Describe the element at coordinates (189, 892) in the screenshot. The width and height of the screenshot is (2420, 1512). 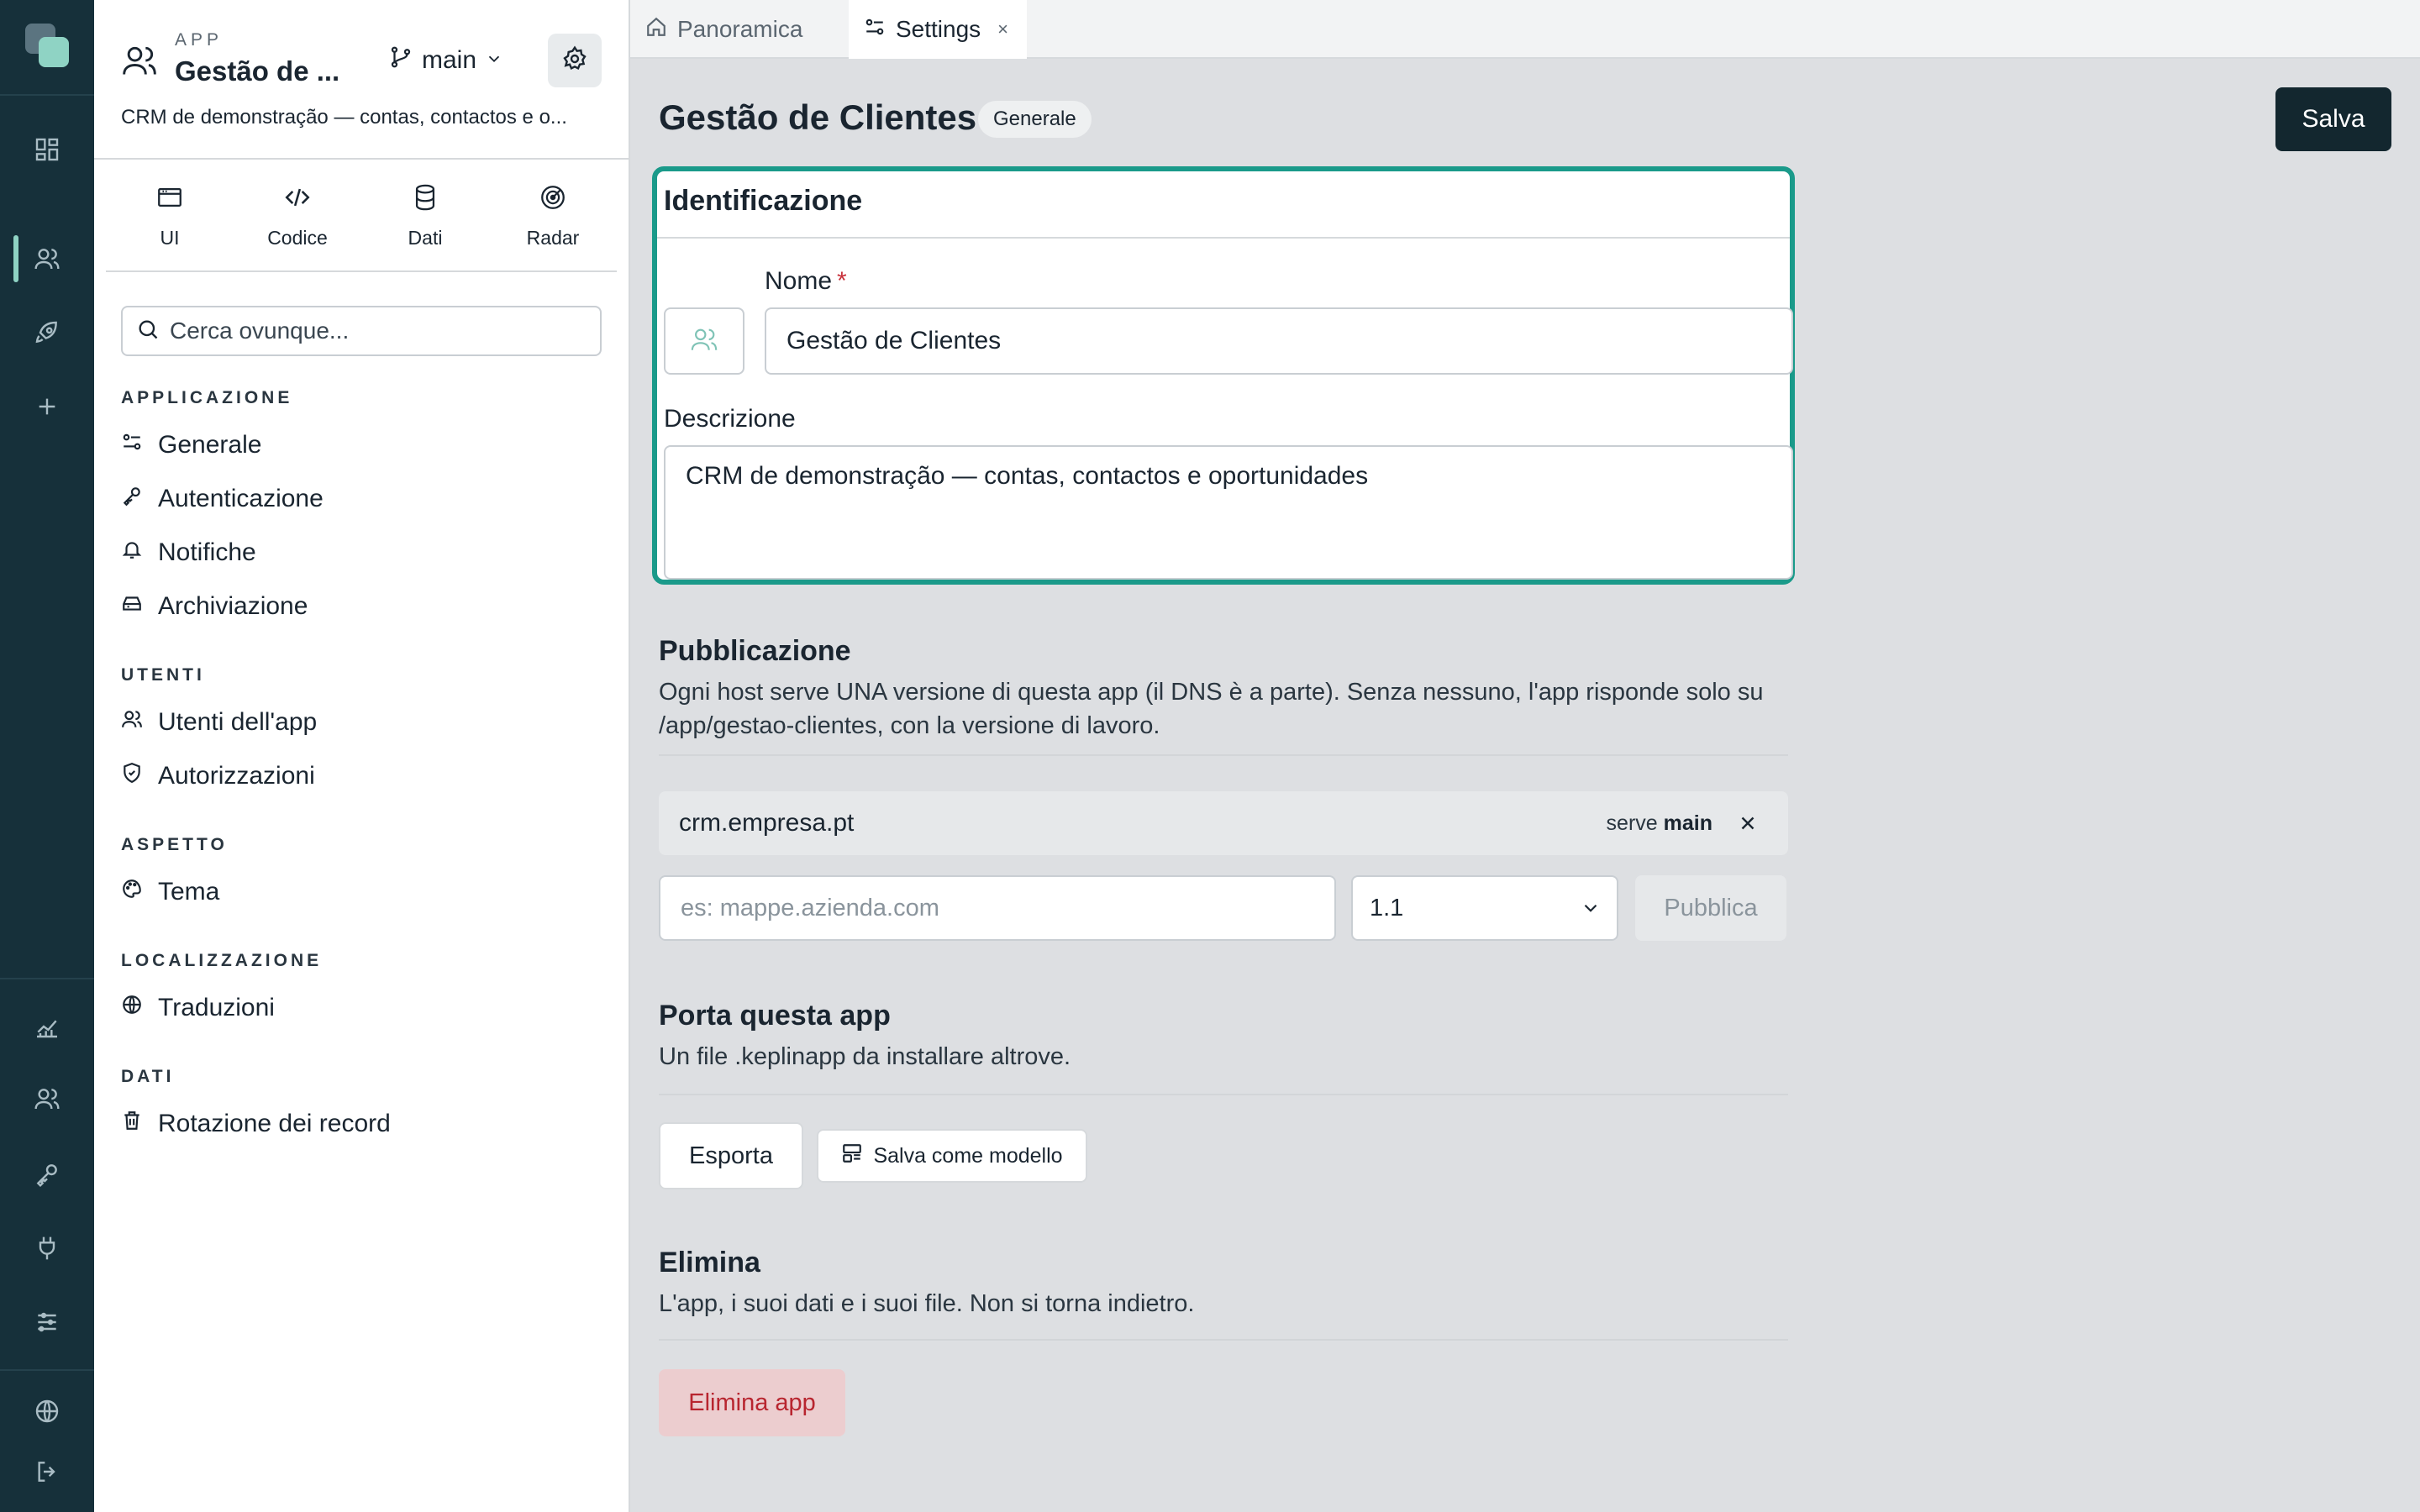
I see `sidebar-item-label: Tema` at that location.